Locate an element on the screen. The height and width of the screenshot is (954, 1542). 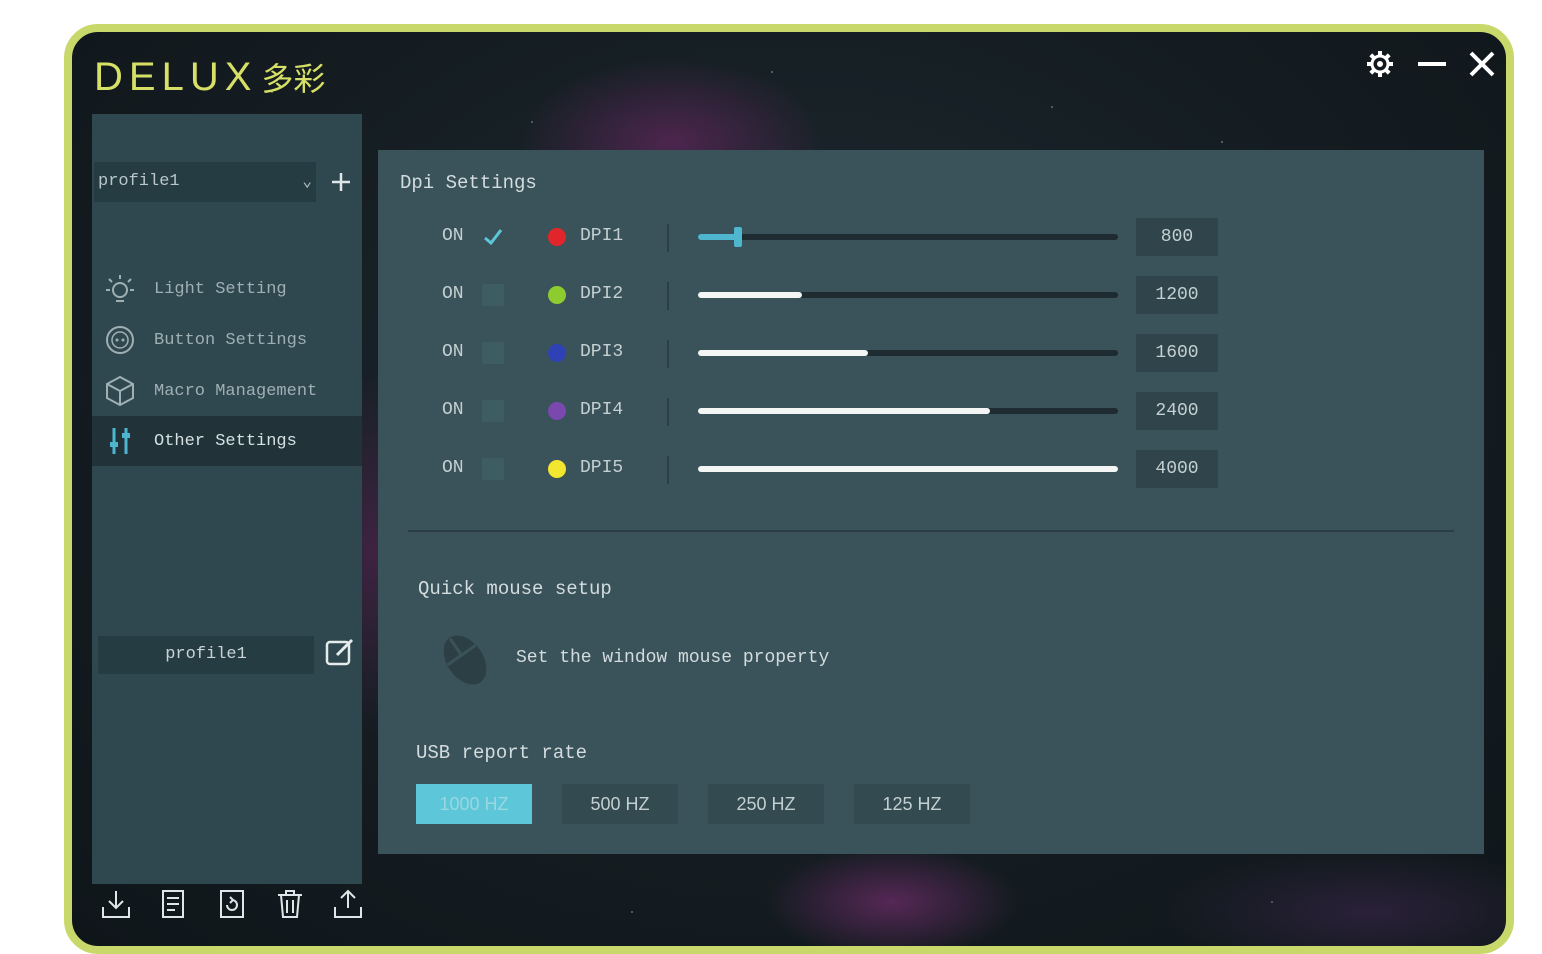
dpi3-value: 1600 is located at coordinates (1177, 353).